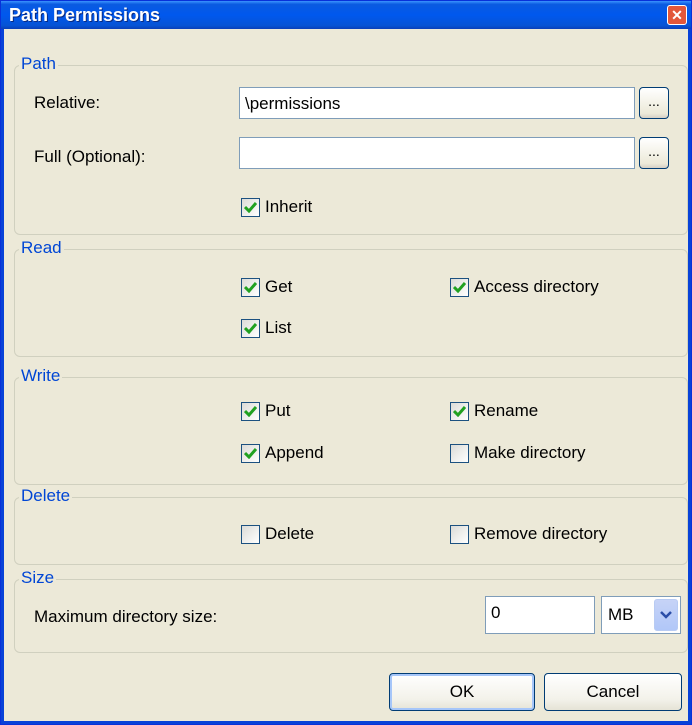  I want to click on access-directory-checkbox: Access directory, so click(524, 287).